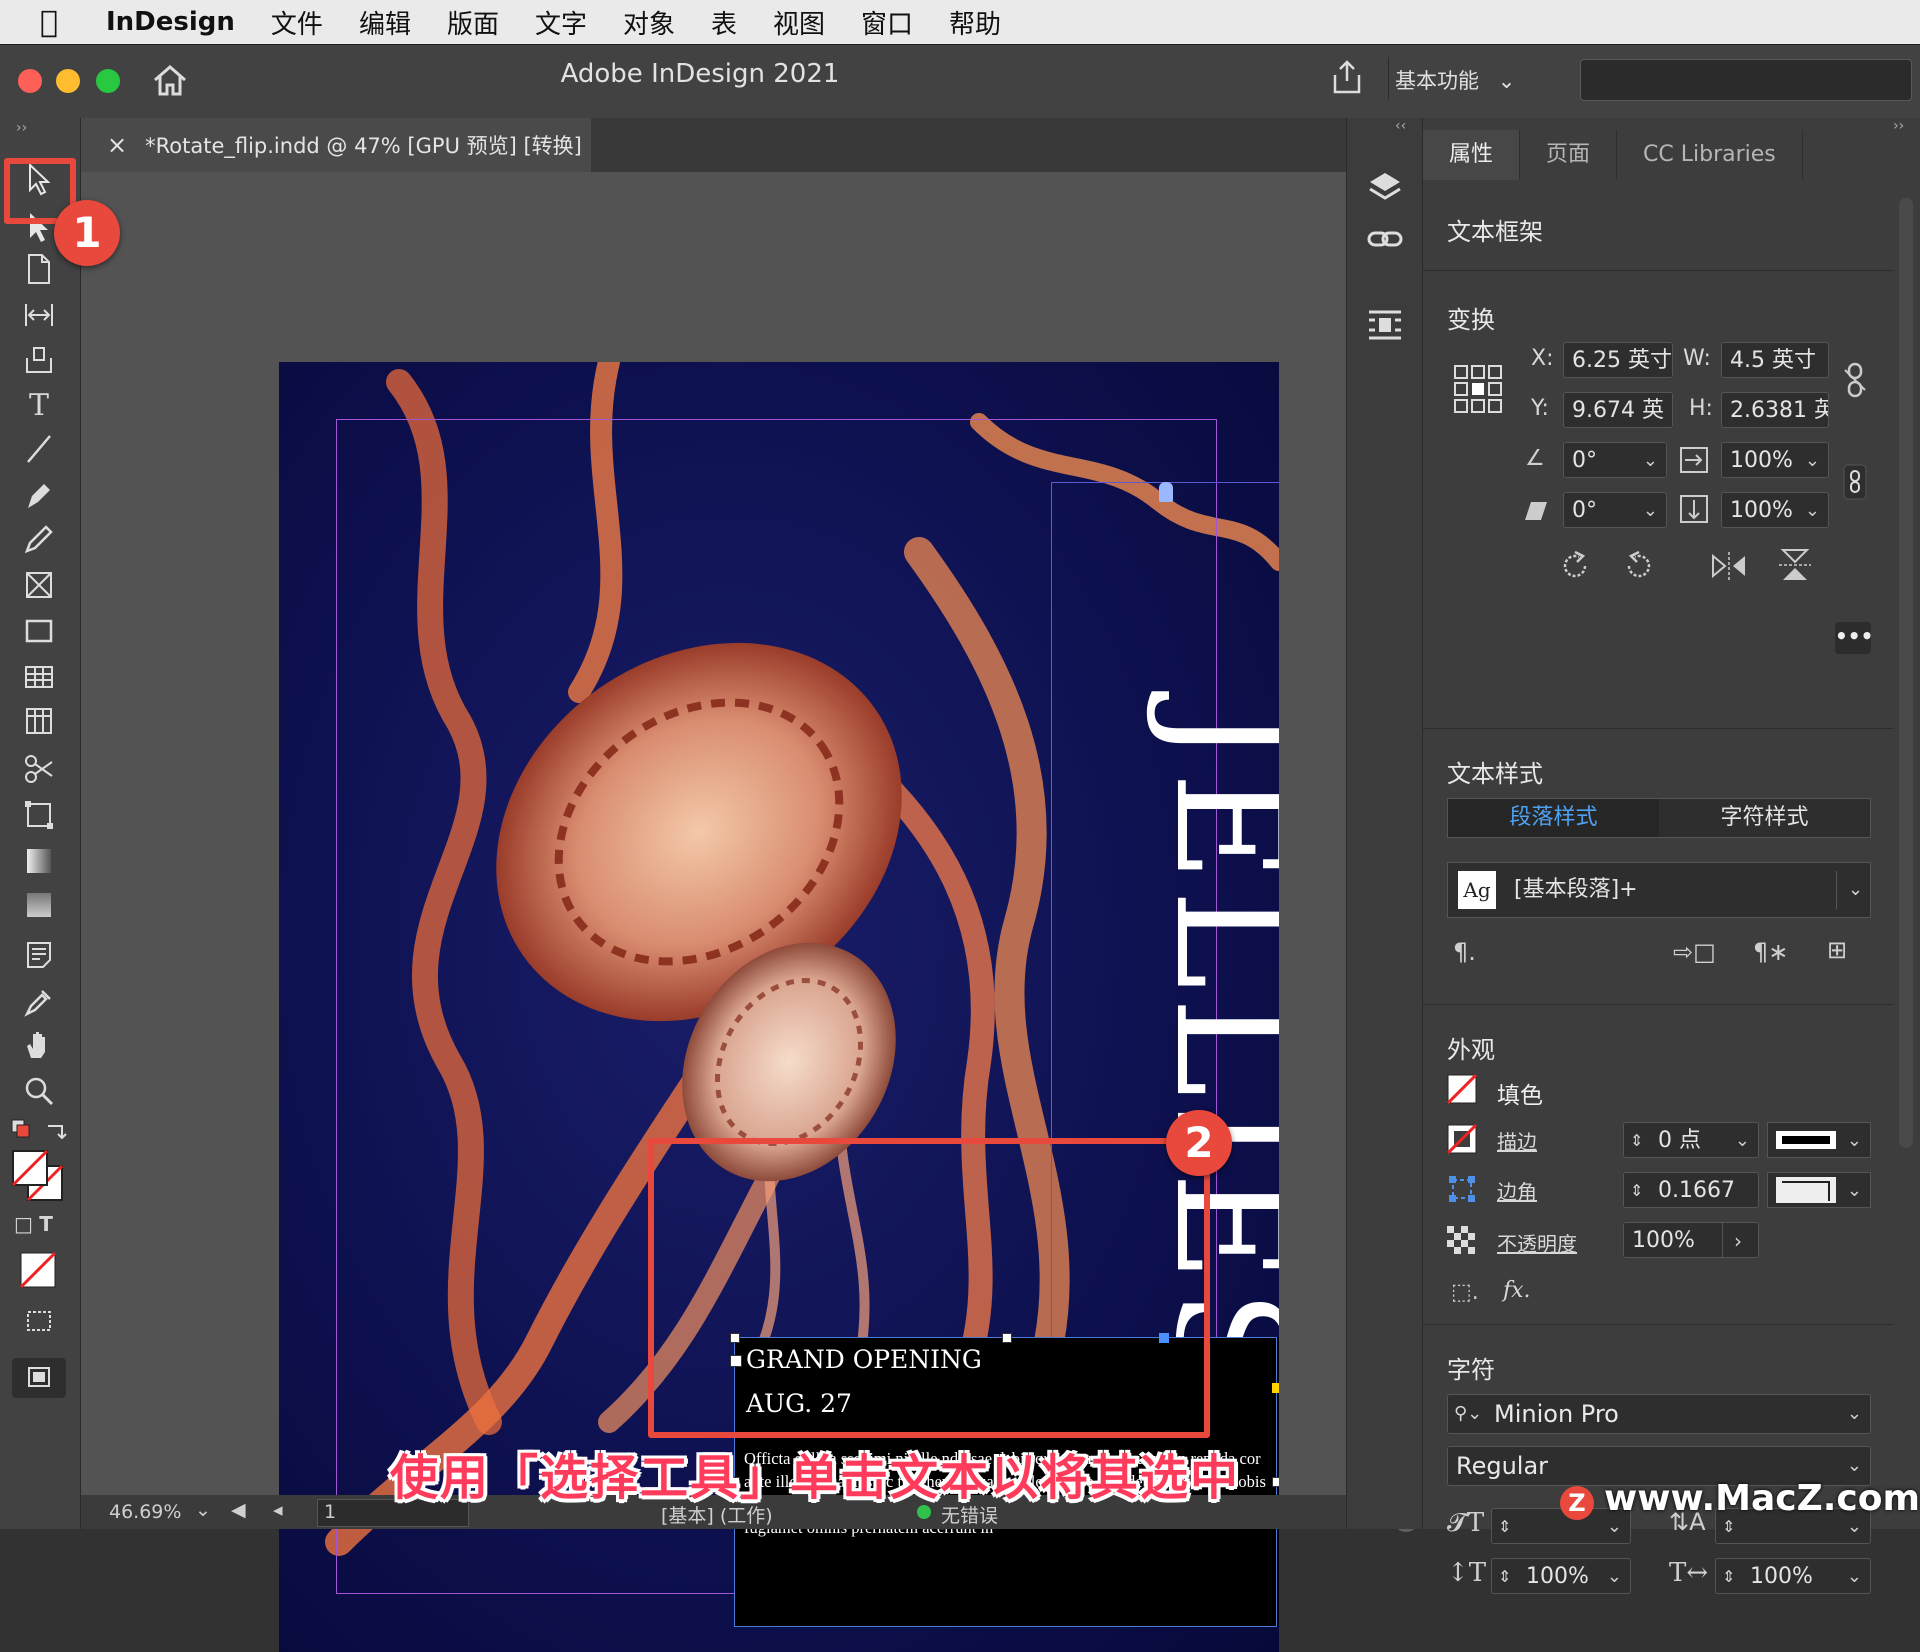 The image size is (1920, 1652). What do you see at coordinates (39, 269) in the screenshot?
I see `page-tool` at bounding box center [39, 269].